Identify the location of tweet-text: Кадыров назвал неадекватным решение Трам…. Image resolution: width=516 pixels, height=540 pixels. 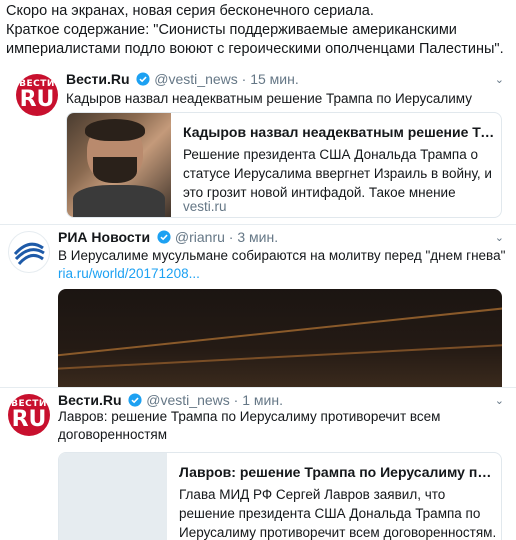
(269, 98).